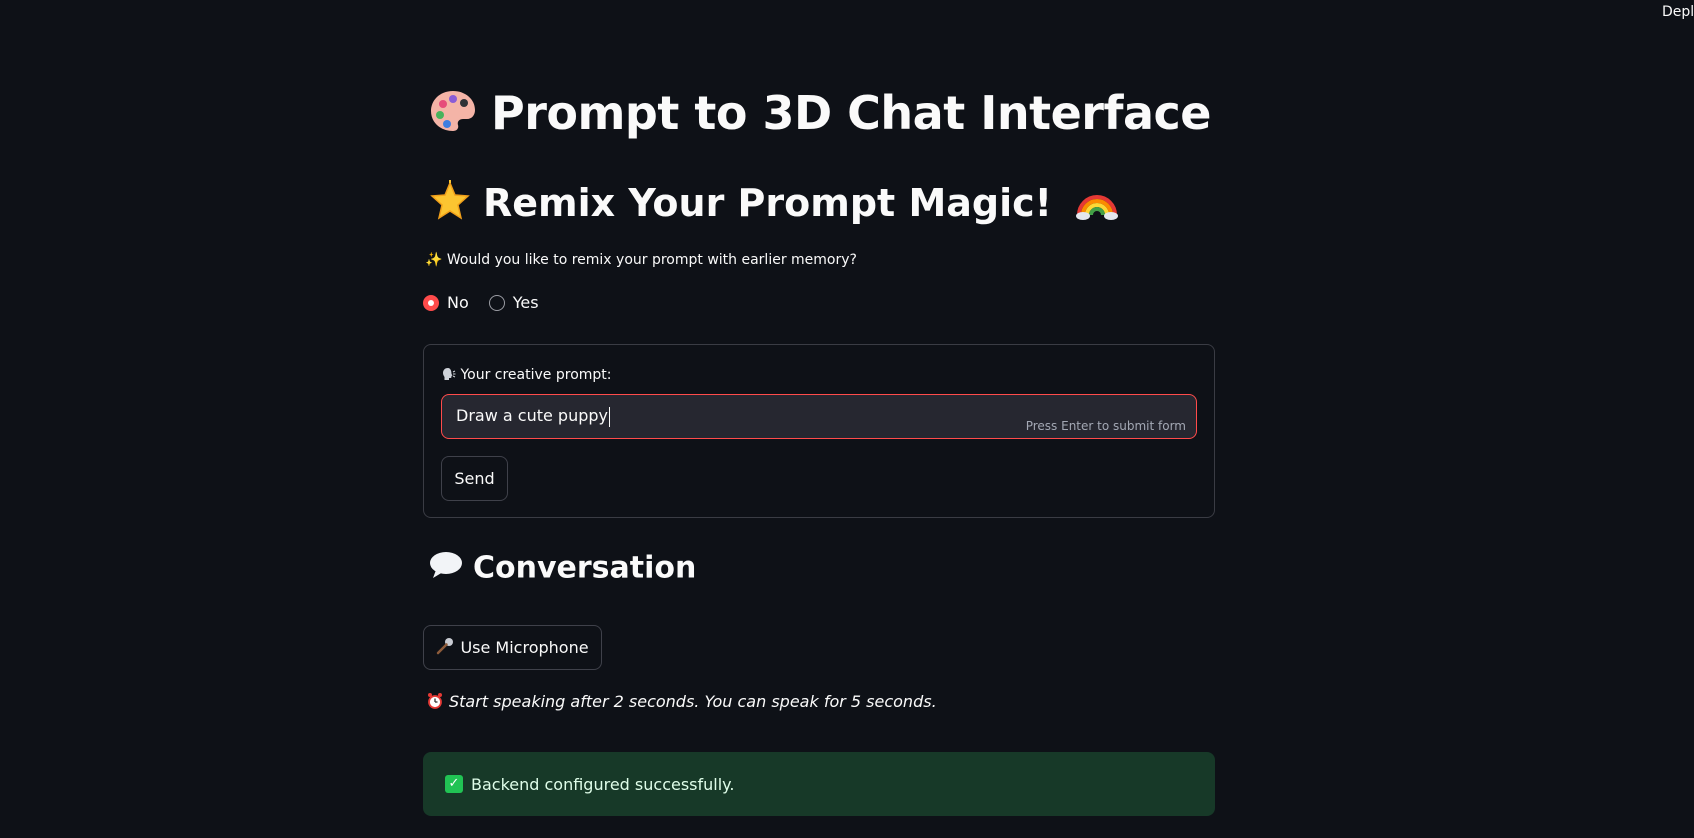 The image size is (1694, 838). Describe the element at coordinates (458, 302) in the screenshot. I see `radio-no-label: No` at that location.